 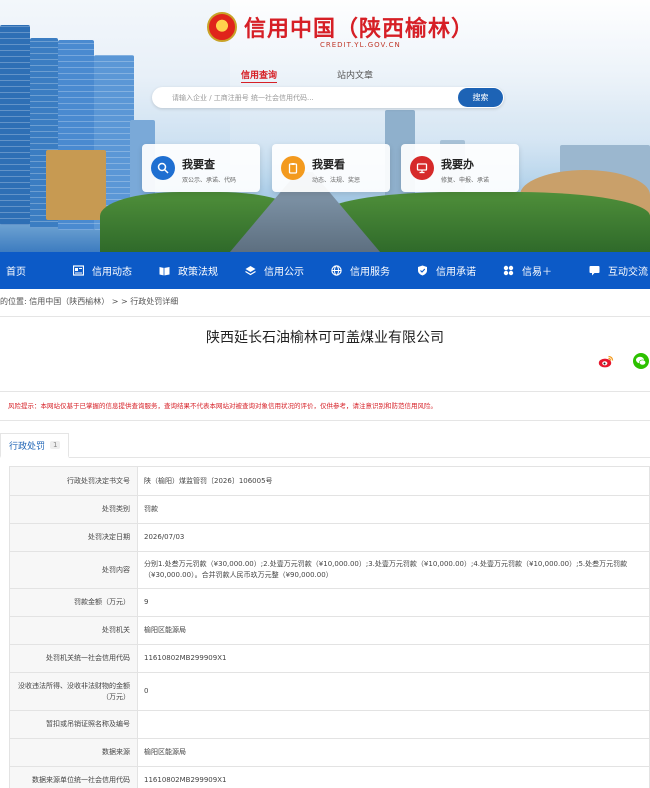 I want to click on nav-item-label: 信用动态, so click(x=112, y=272).